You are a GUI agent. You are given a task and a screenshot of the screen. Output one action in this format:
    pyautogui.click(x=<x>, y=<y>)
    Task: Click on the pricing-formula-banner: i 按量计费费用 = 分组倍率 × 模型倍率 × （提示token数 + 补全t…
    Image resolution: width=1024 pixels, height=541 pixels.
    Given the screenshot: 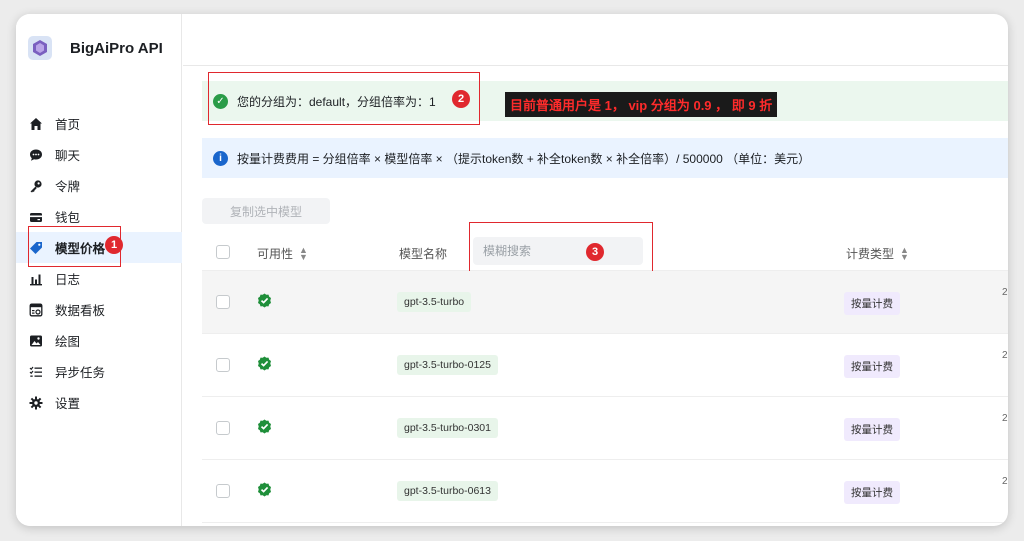 What is the action you would take?
    pyautogui.click(x=605, y=158)
    